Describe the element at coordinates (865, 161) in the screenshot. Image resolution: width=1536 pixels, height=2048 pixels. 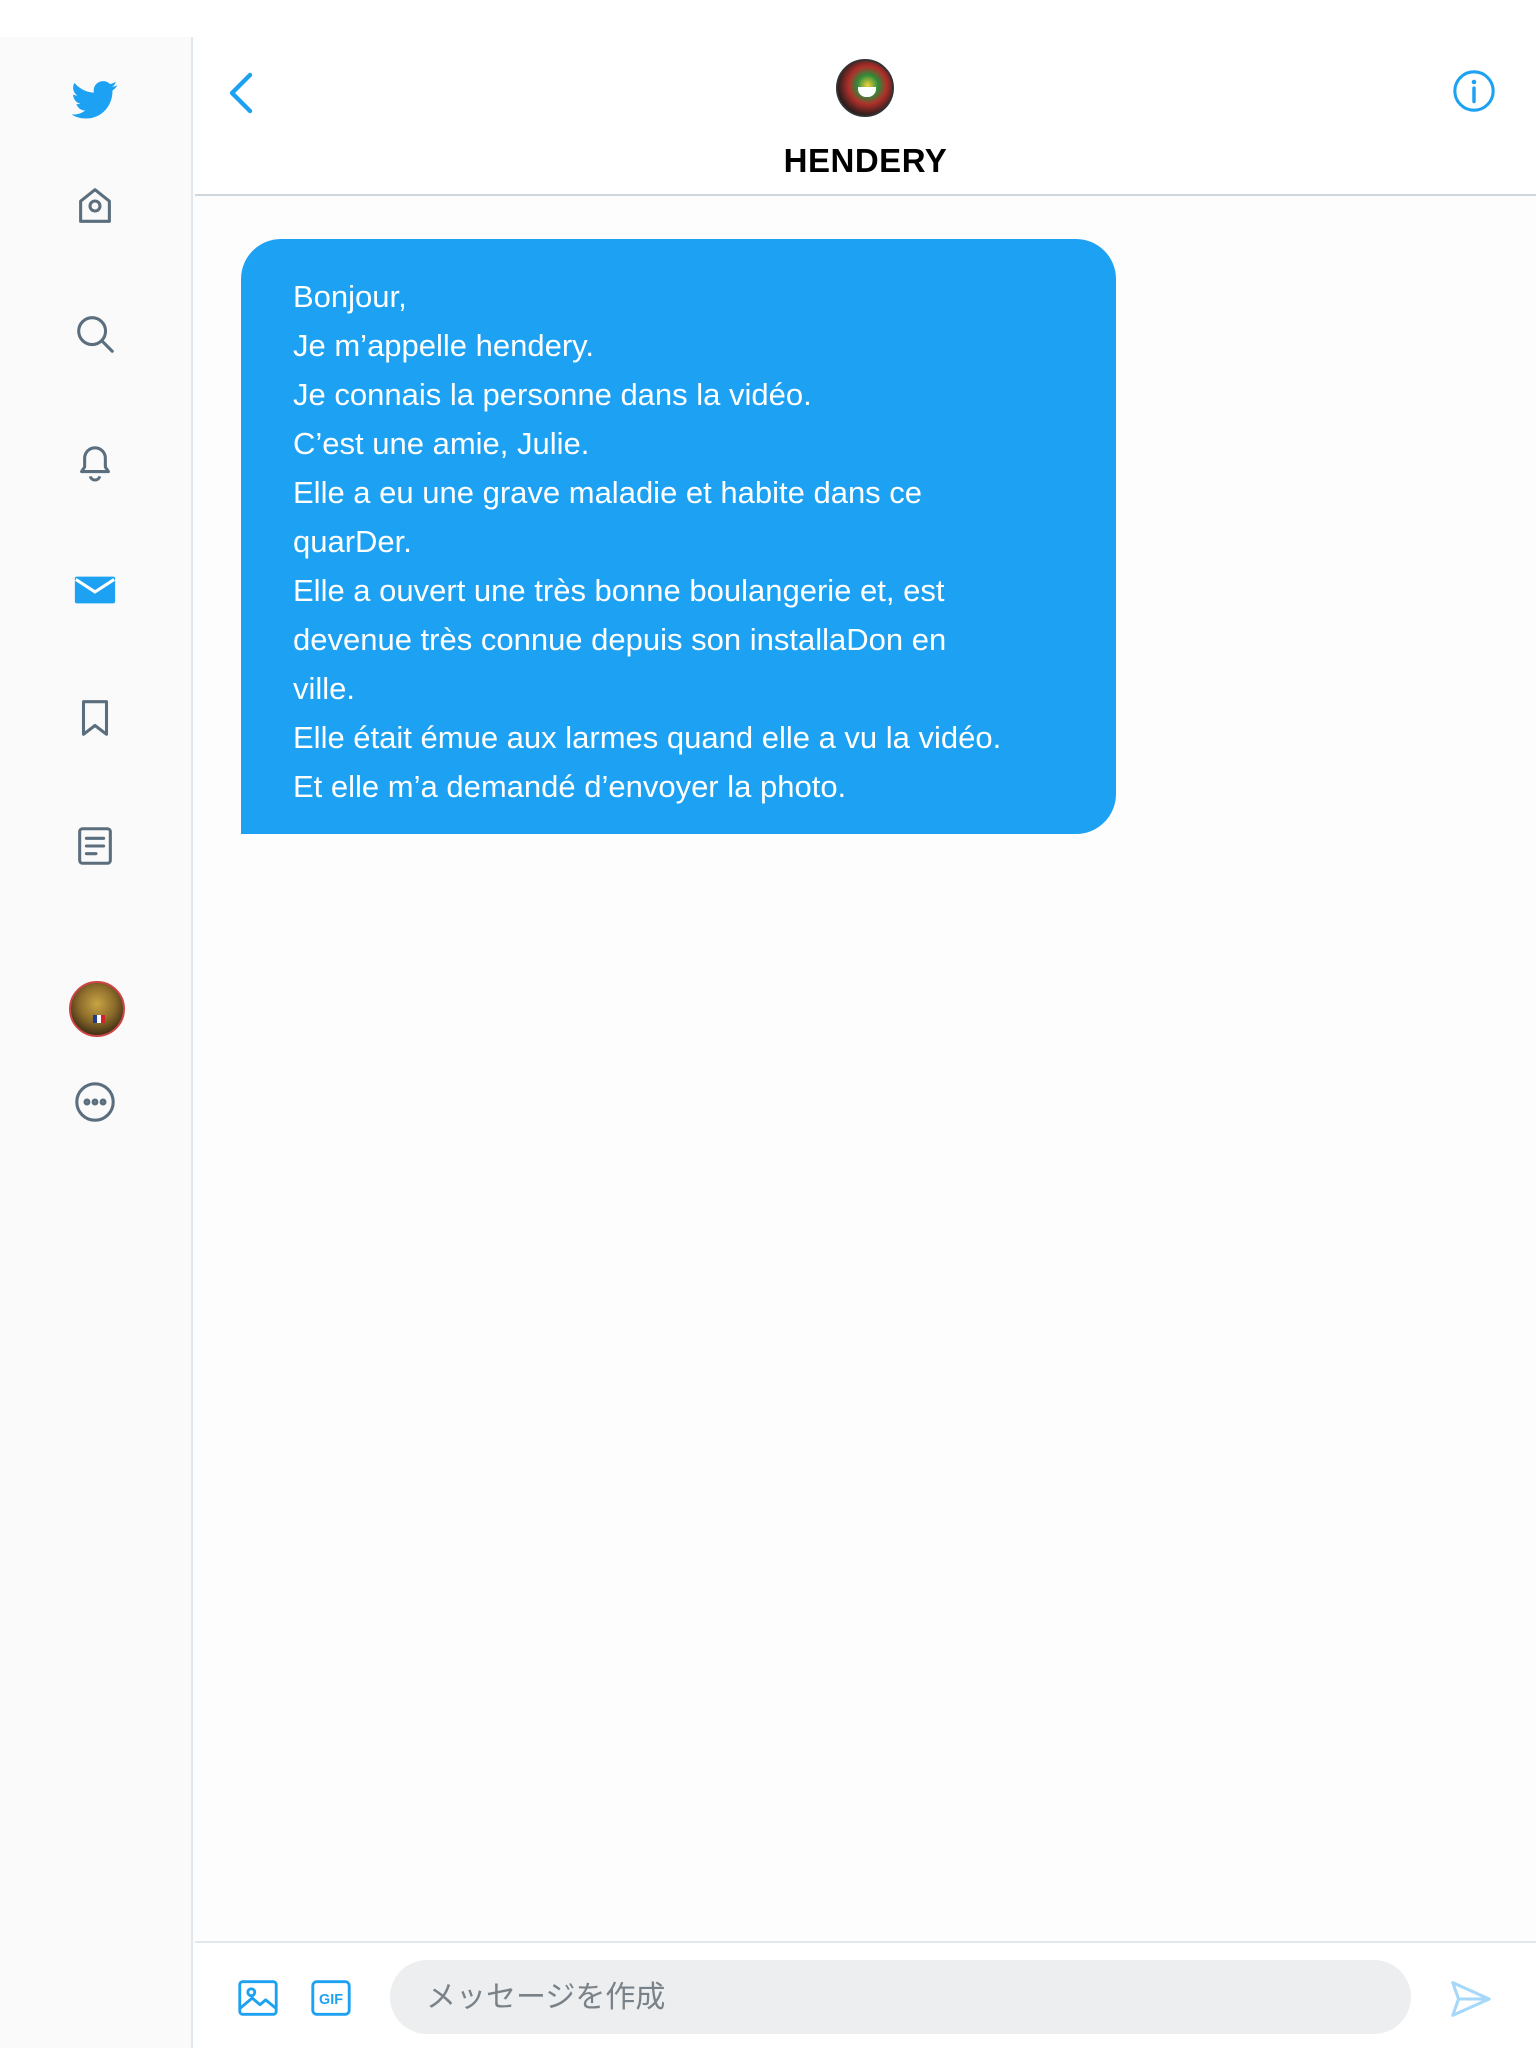
I see `conversation-name: HENDERY` at that location.